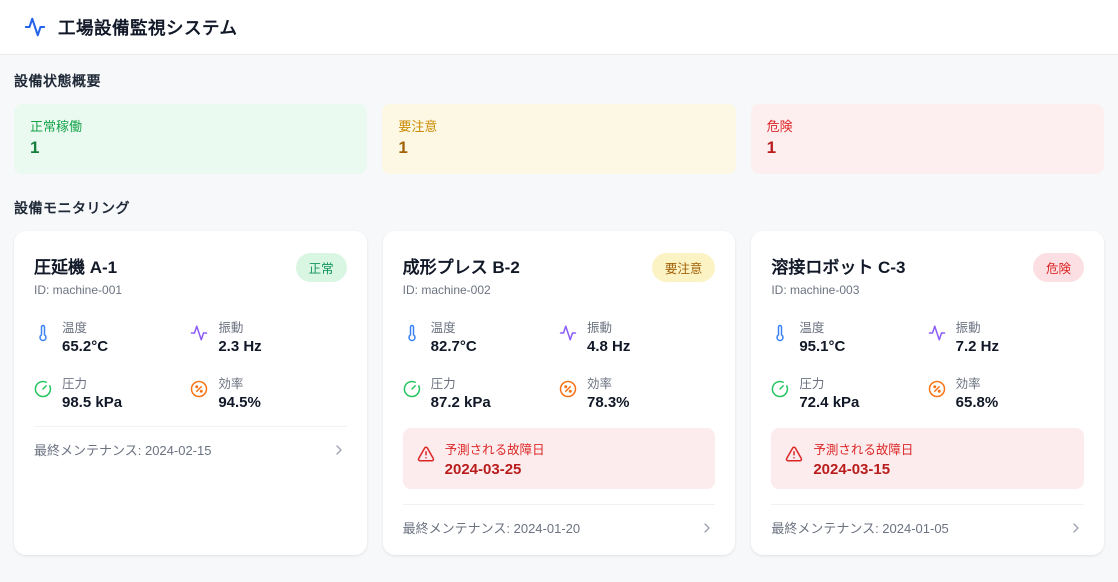 This screenshot has height=582, width=1118. Describe the element at coordinates (112, 392) in the screenshot. I see `metric-pressure: 圧力 98.5 kPa` at that location.